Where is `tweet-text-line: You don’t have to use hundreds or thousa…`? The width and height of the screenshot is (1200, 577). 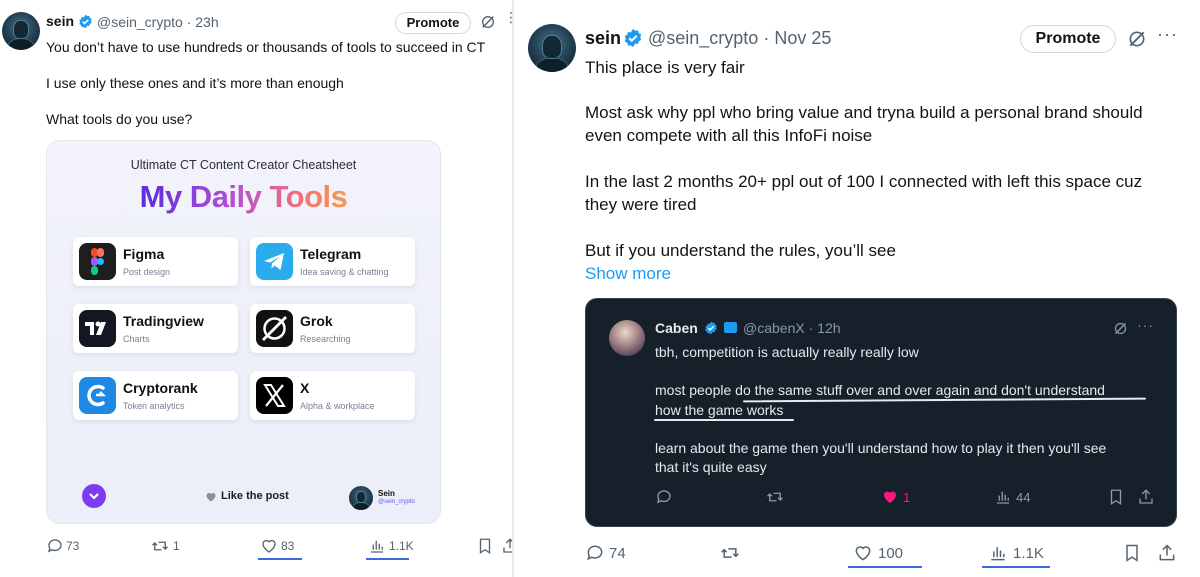 tweet-text-line: You don’t have to use hundreds or thousa… is located at coordinates (266, 47).